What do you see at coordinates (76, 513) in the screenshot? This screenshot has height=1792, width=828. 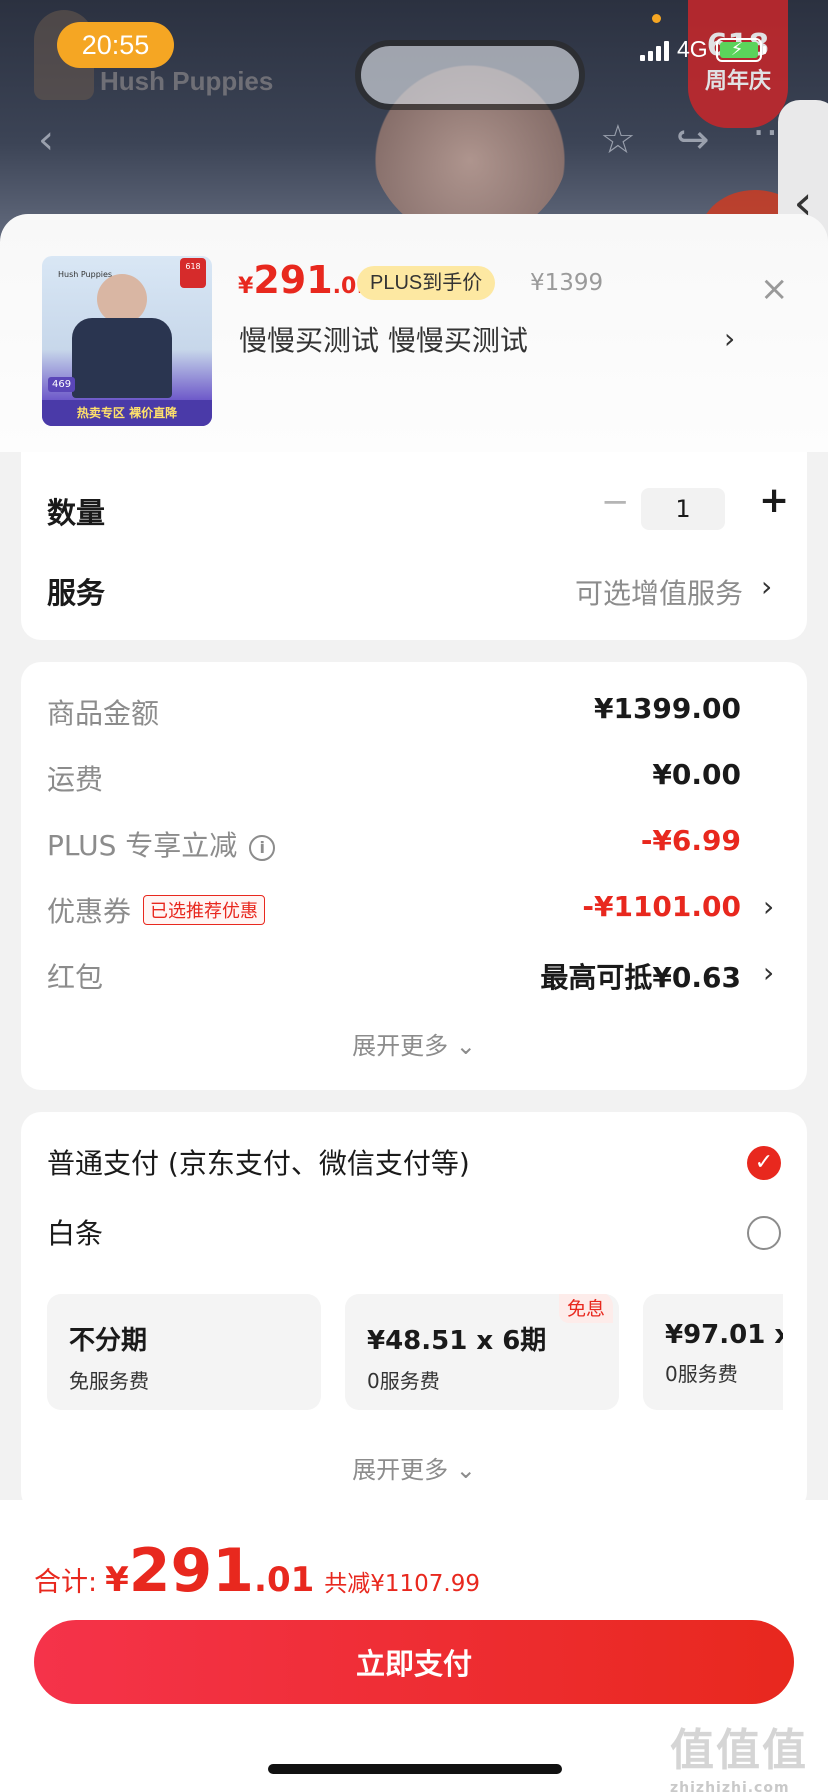 I see `quantity-label: 数量` at bounding box center [76, 513].